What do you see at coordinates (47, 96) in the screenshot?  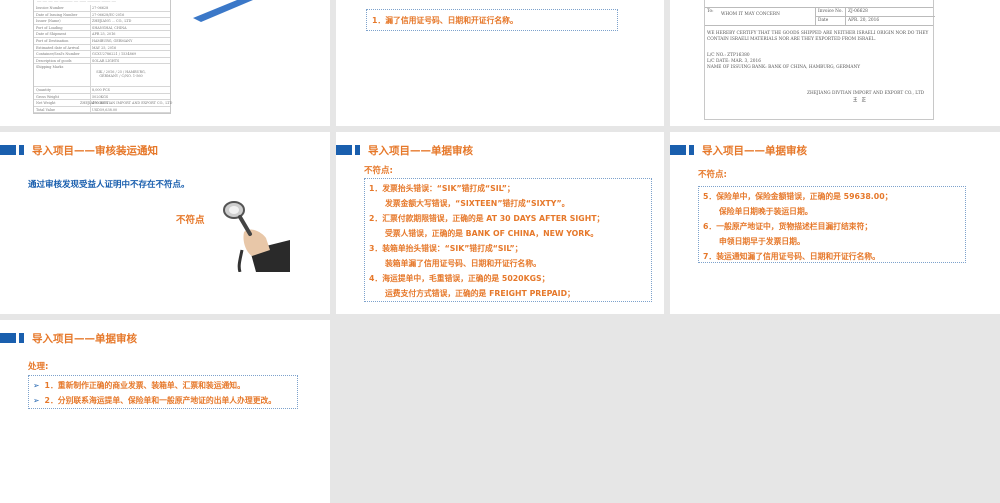 I see `doc-field-label: Gross Weight` at bounding box center [47, 96].